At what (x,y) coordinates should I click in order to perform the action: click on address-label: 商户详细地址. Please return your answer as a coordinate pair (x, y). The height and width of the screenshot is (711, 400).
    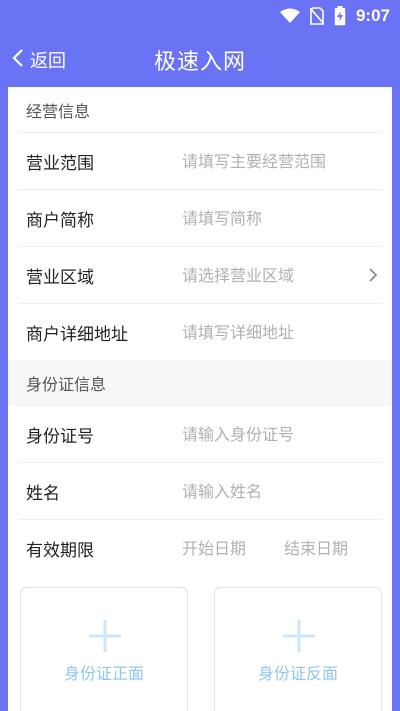
    Looking at the image, I should click on (77, 334).